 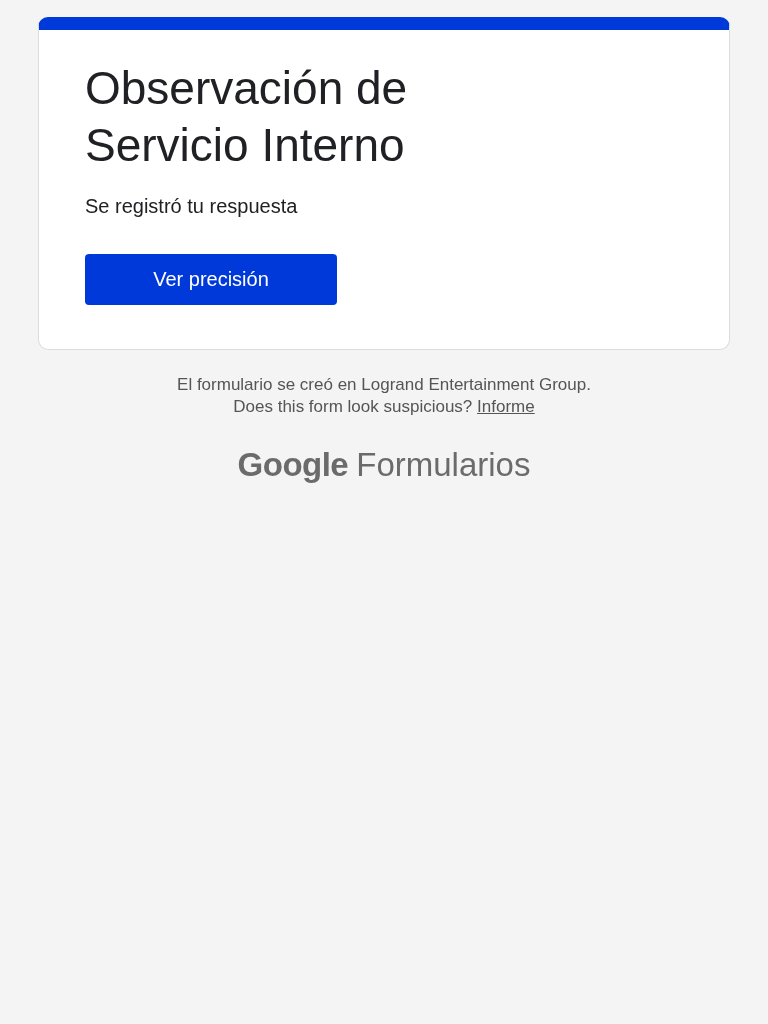 I want to click on brand-logo-text: Google, so click(x=293, y=465).